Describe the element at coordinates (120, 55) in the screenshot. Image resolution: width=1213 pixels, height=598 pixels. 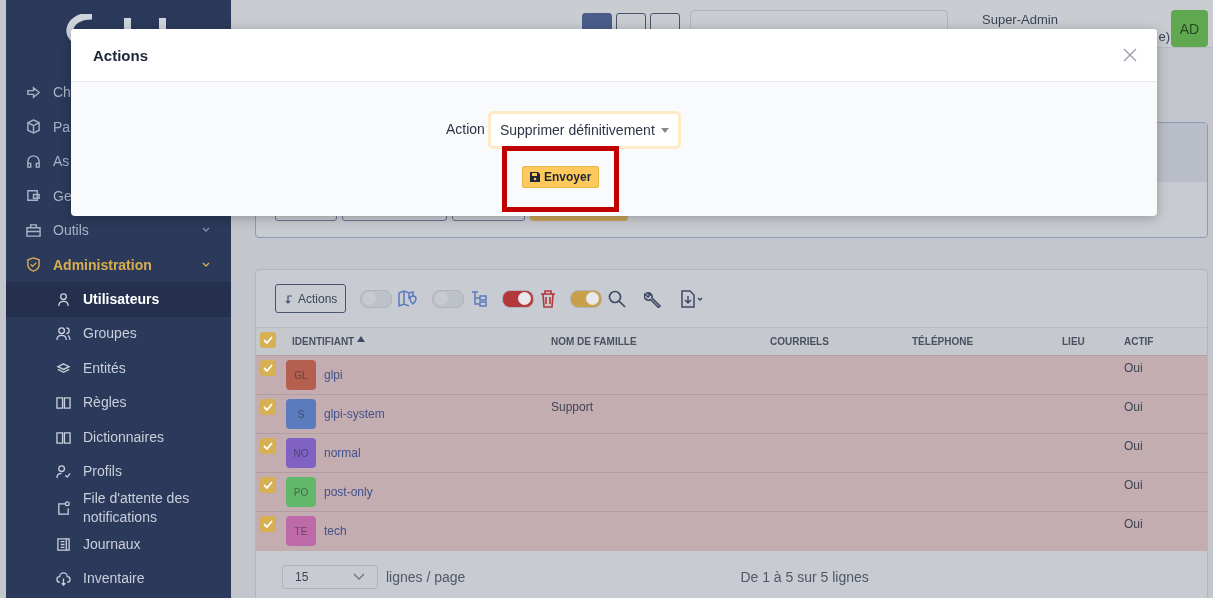
I see `dialog-title: Actions` at that location.